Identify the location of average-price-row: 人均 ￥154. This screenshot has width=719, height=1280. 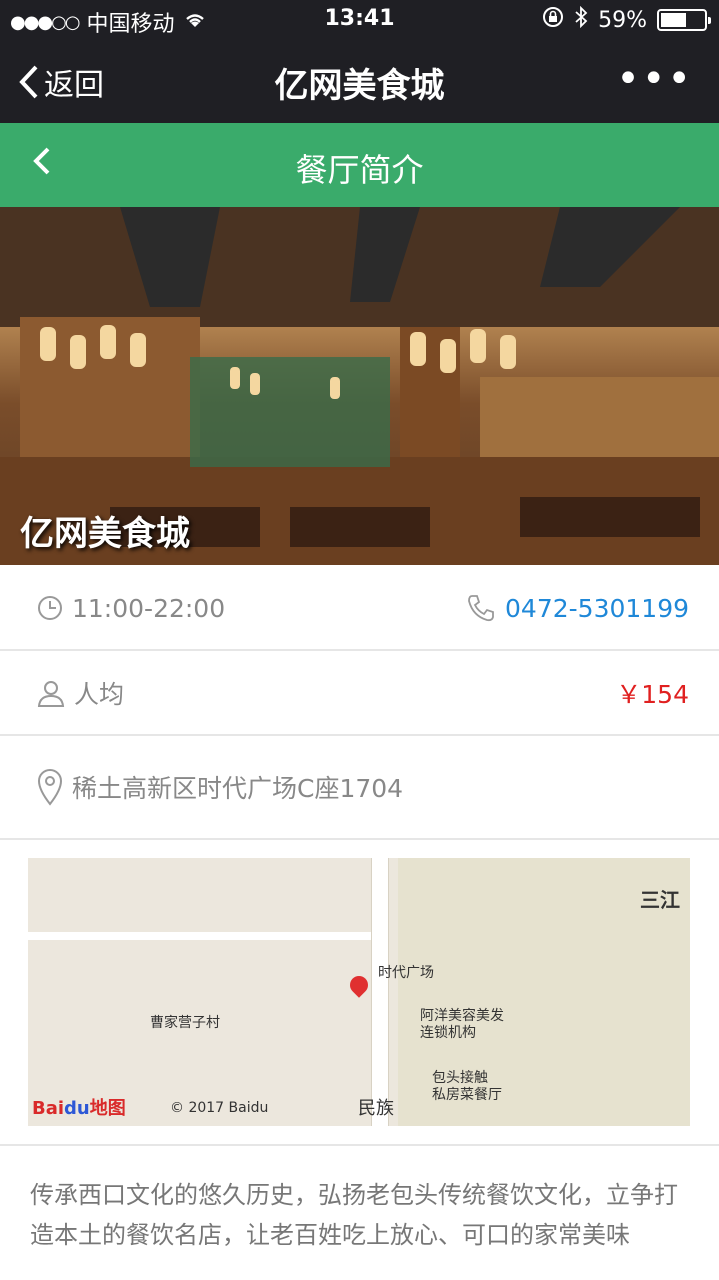
(359, 693).